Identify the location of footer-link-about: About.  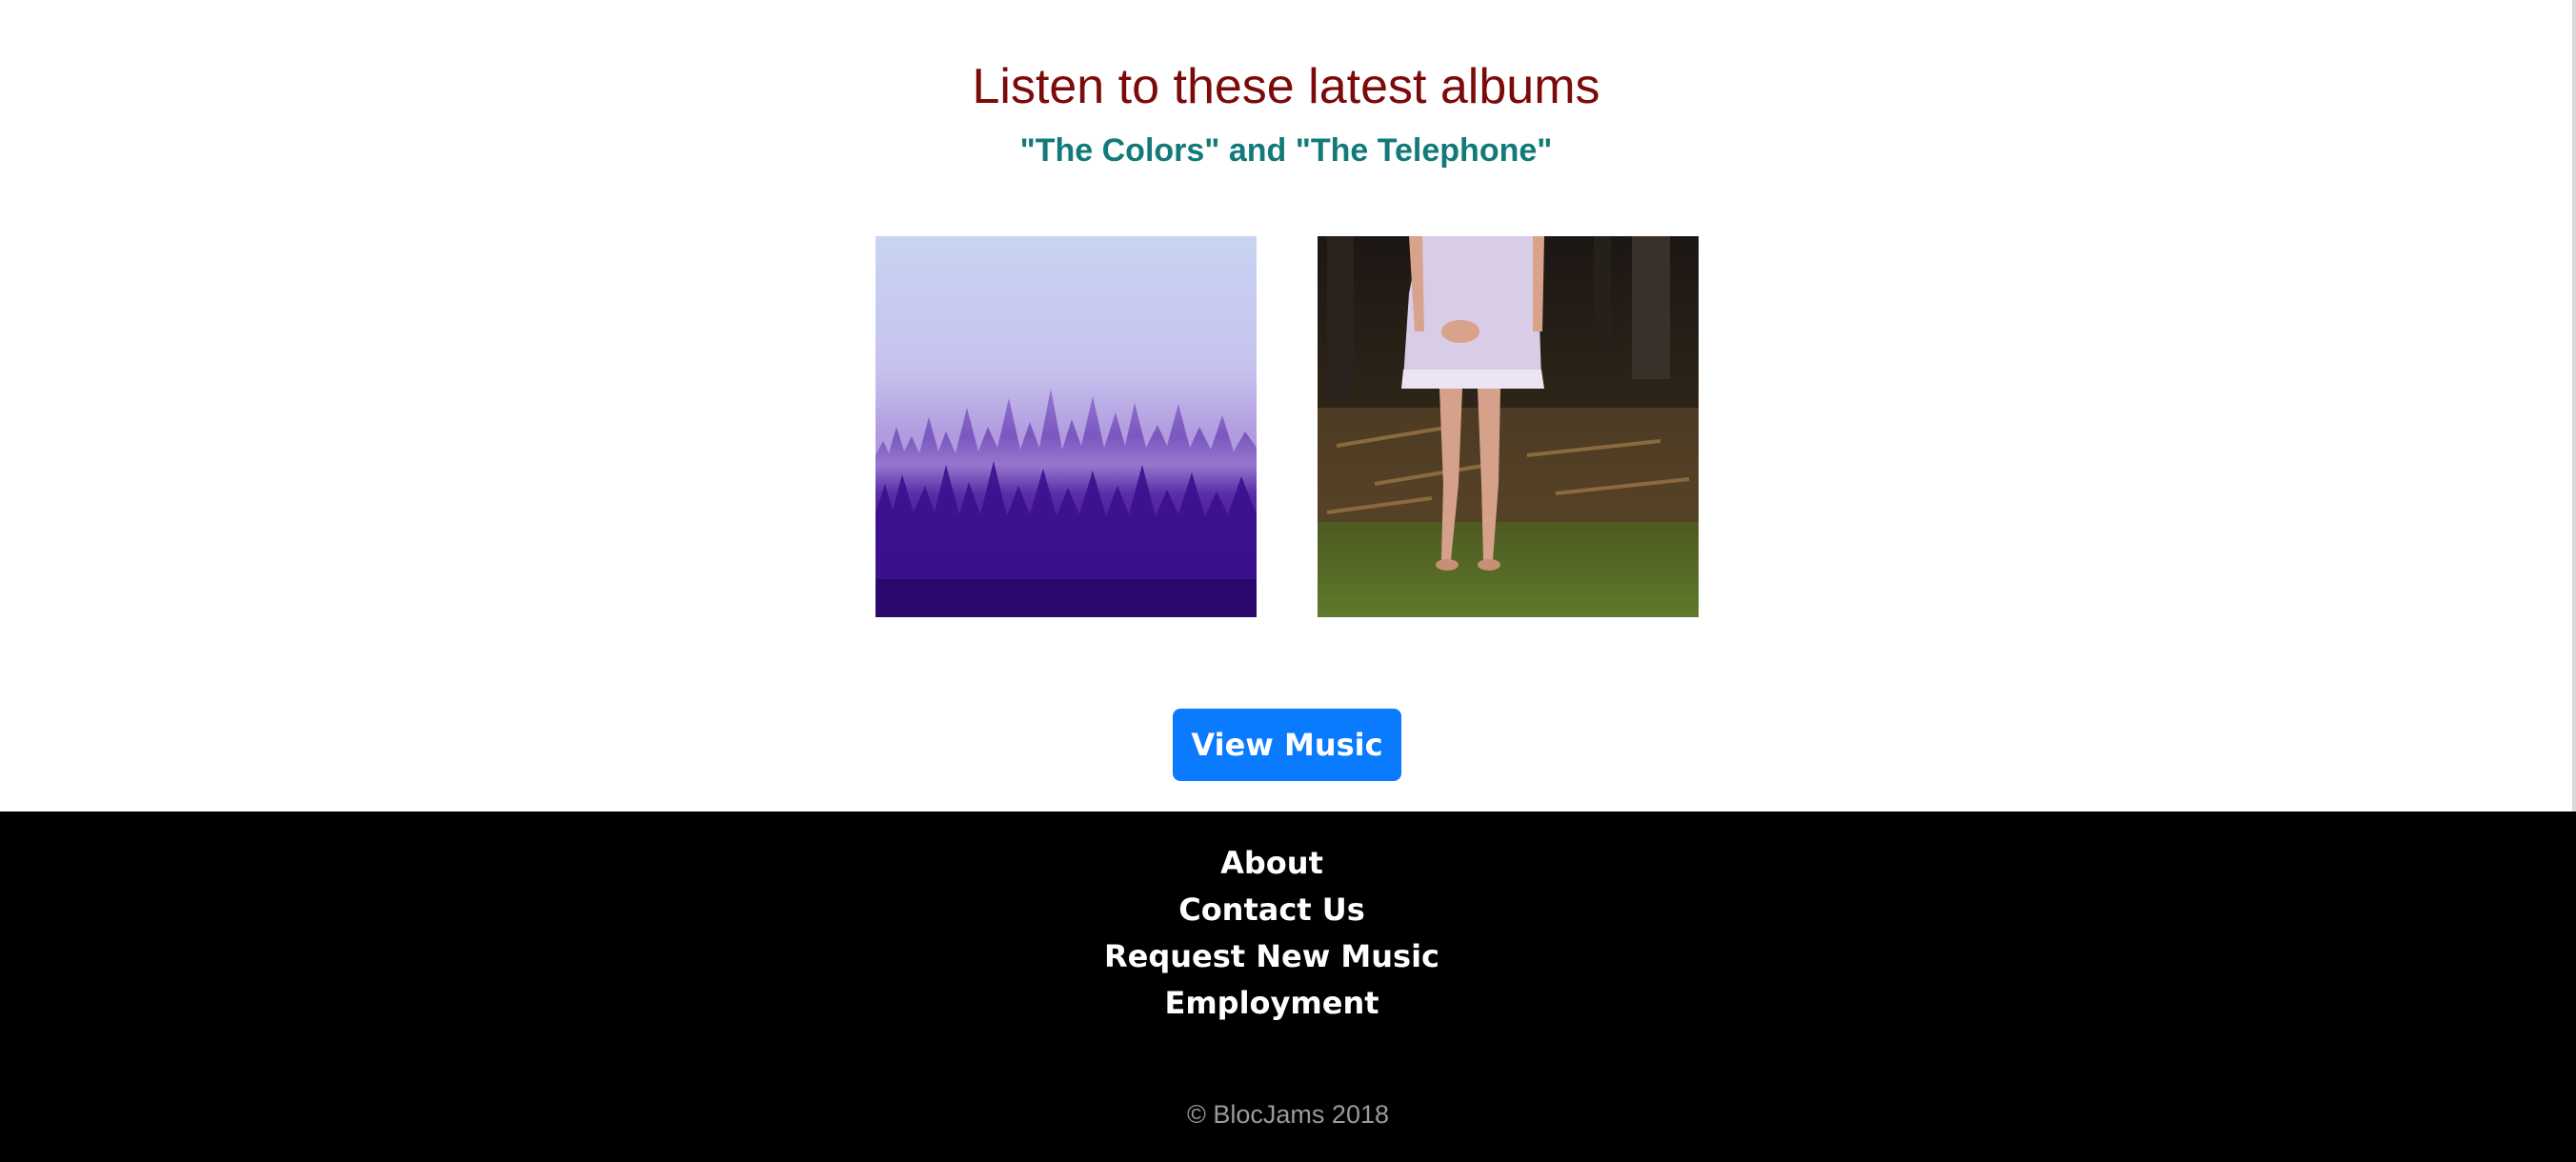
(1272, 863).